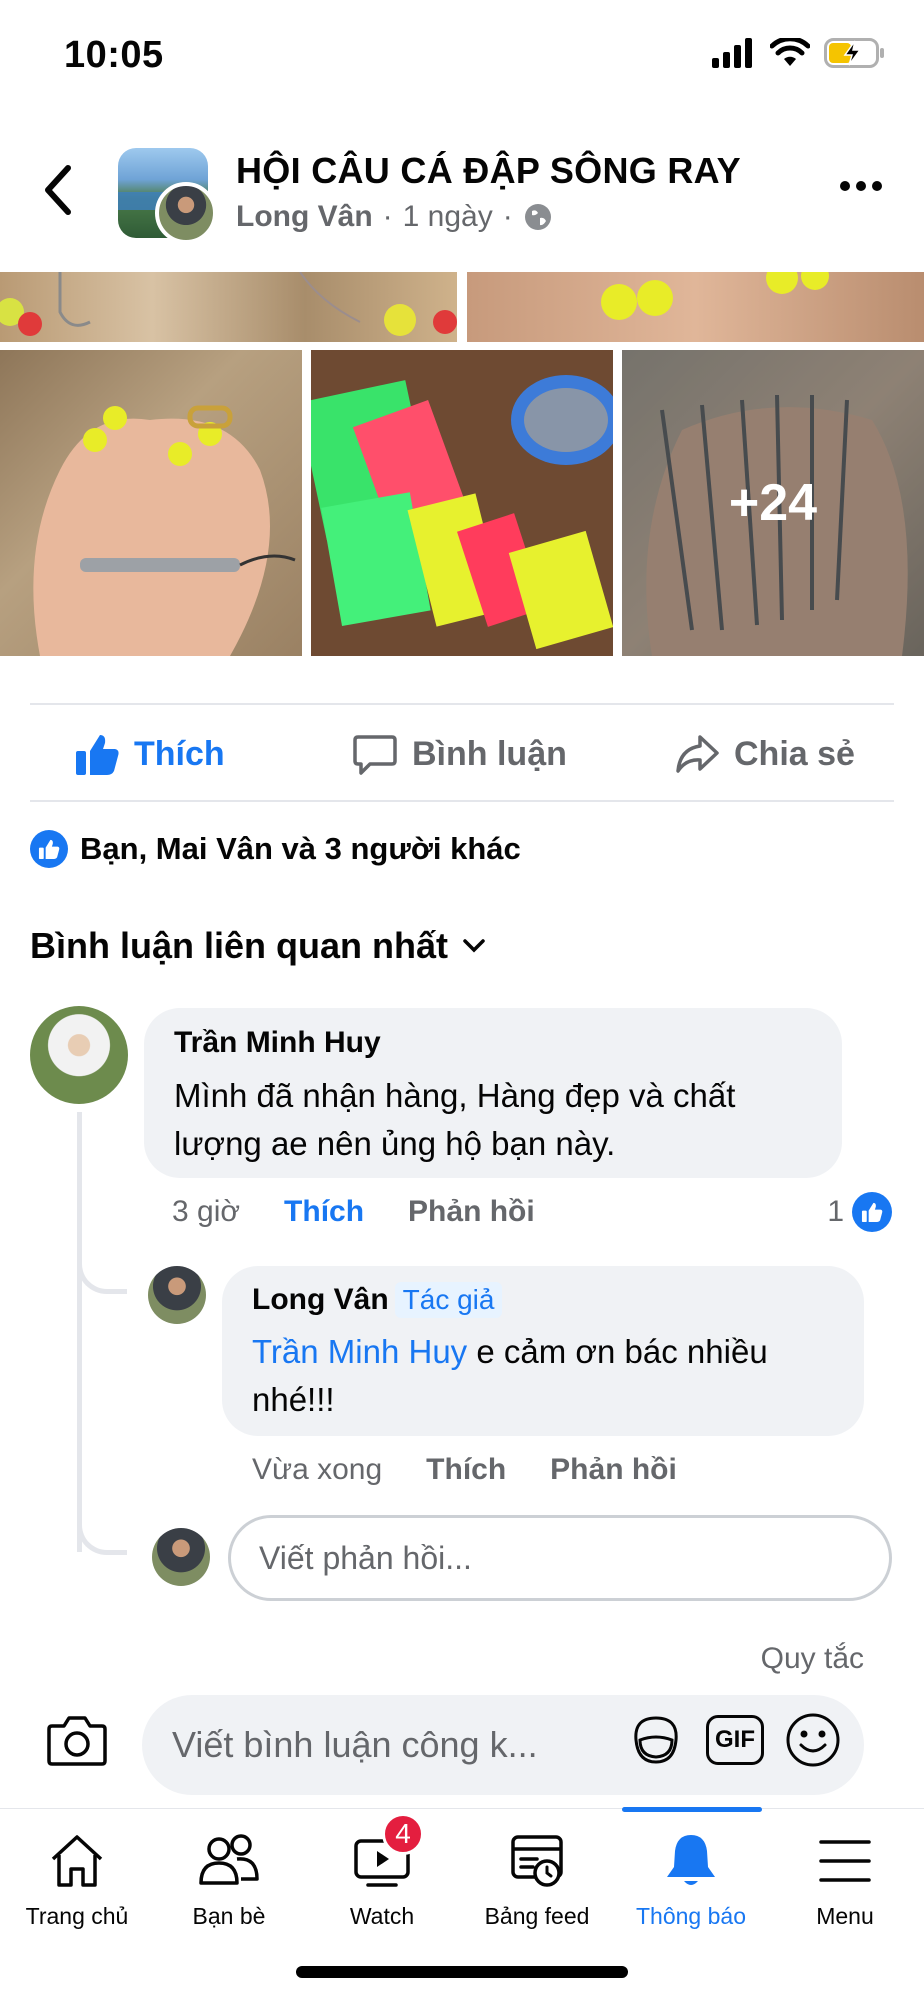  Describe the element at coordinates (813, 1740) in the screenshot. I see `emoji-icon` at that location.